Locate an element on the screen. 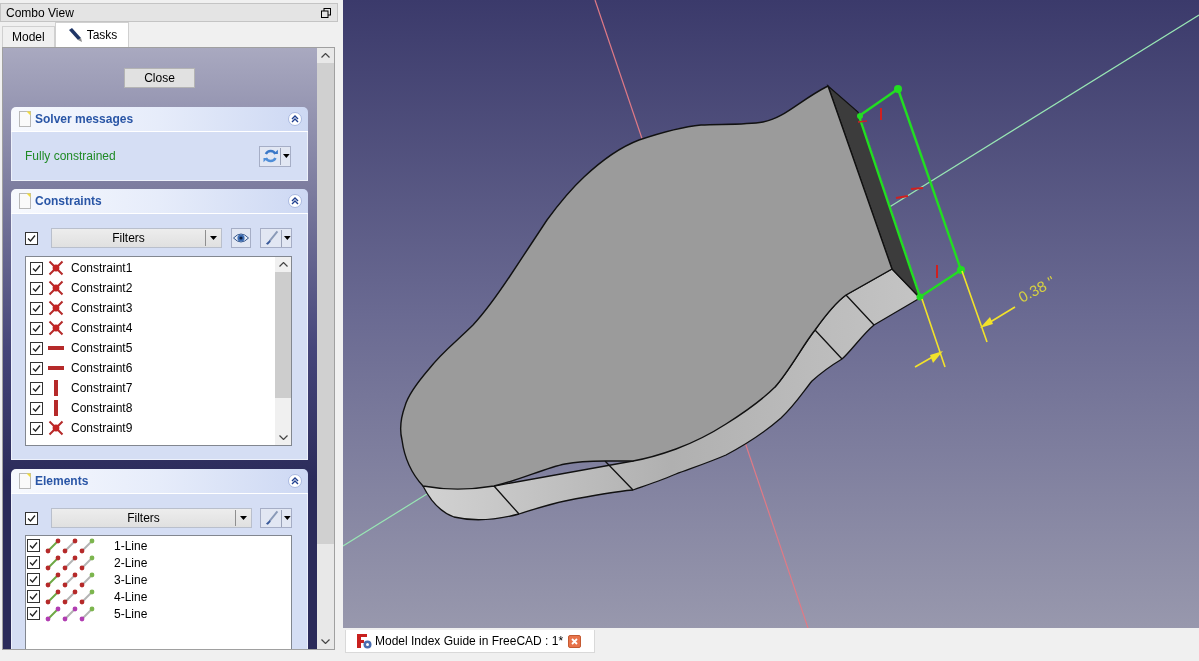  panel-scrollbar is located at coordinates (325, 348).